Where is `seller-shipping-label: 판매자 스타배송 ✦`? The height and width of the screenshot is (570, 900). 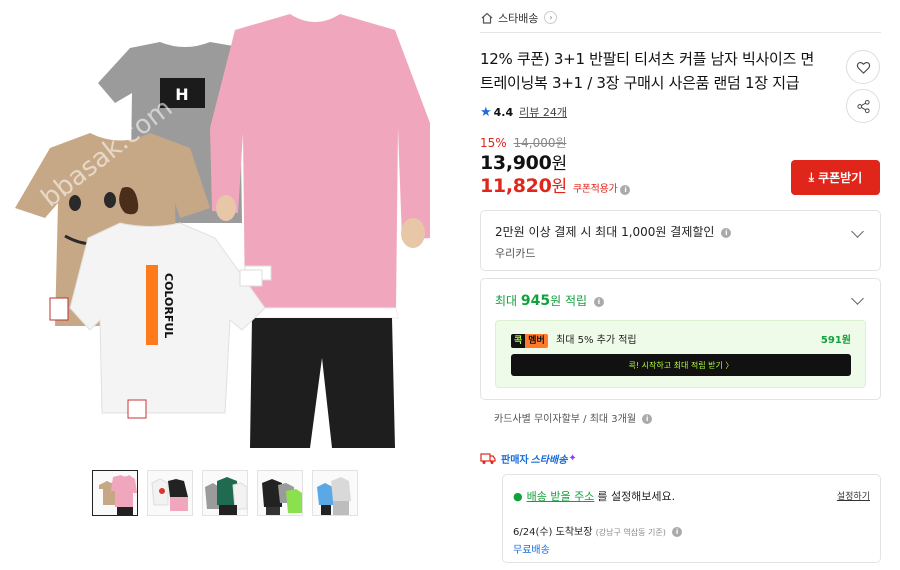
seller-shipping-label: 판매자 스타배송 ✦ is located at coordinates (528, 458).